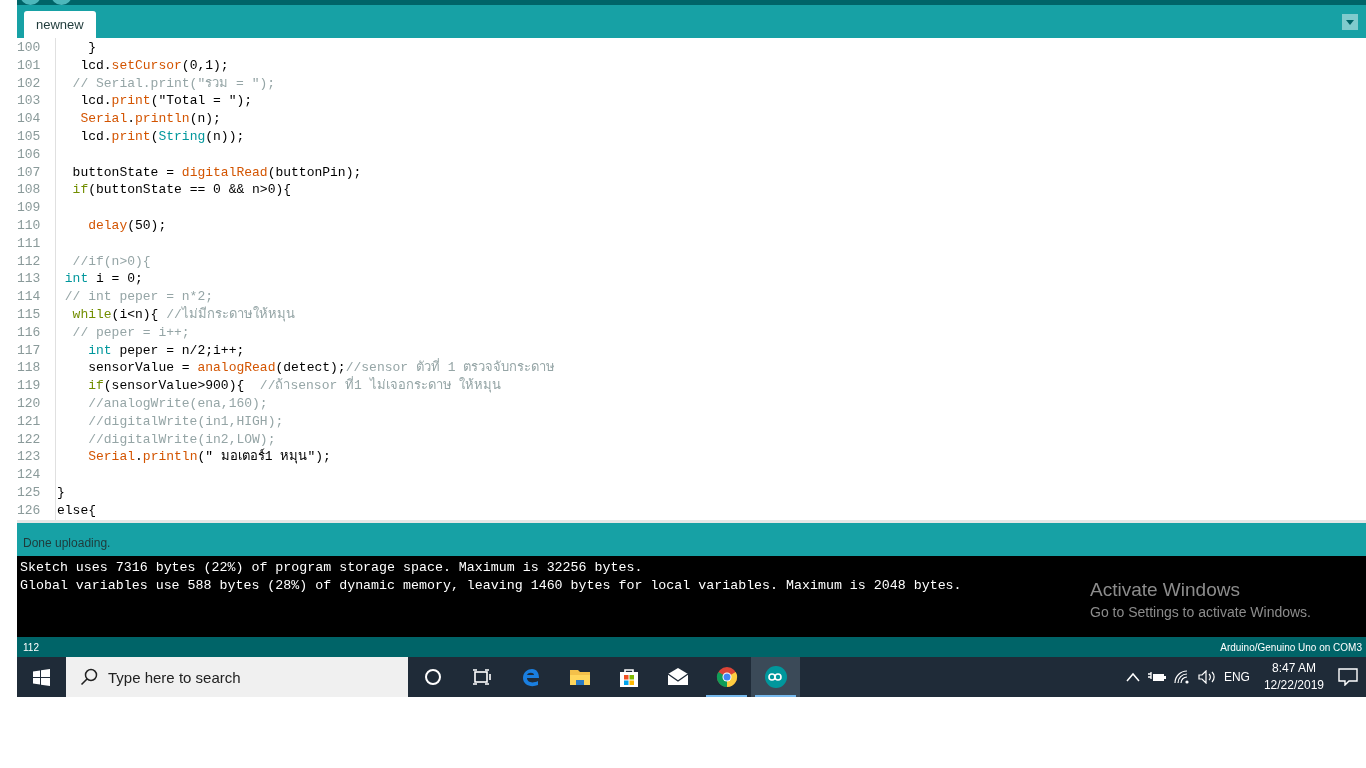  I want to click on line-number: 117, so click(29, 350).